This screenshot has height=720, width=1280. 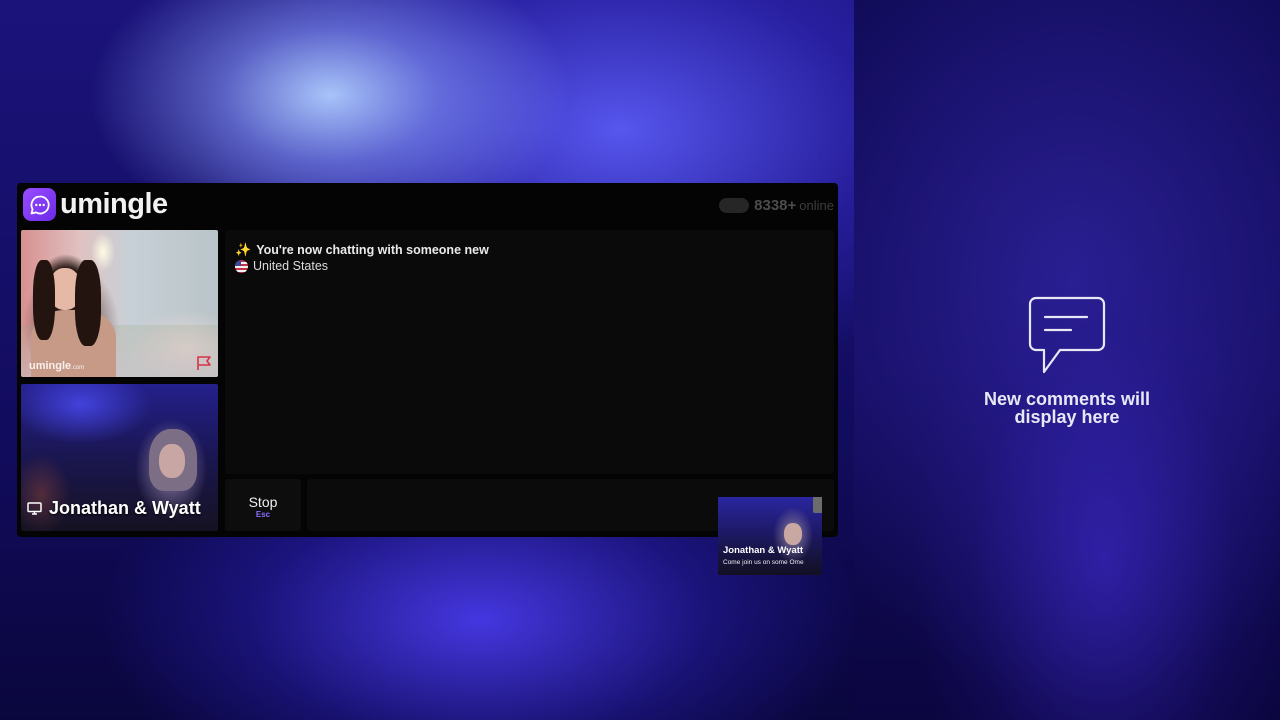 I want to click on pip-name: Jonathan & Wyatt, so click(x=763, y=550).